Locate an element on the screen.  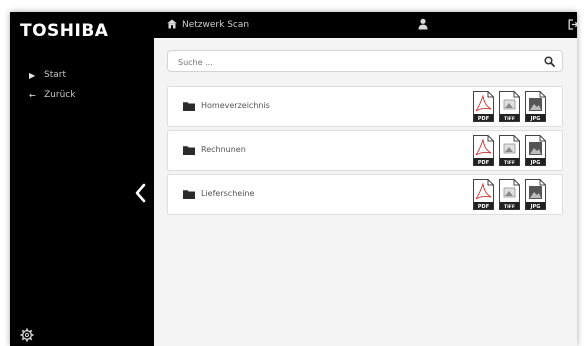
sidebar-item-start: ▶ Start is located at coordinates (47, 75).